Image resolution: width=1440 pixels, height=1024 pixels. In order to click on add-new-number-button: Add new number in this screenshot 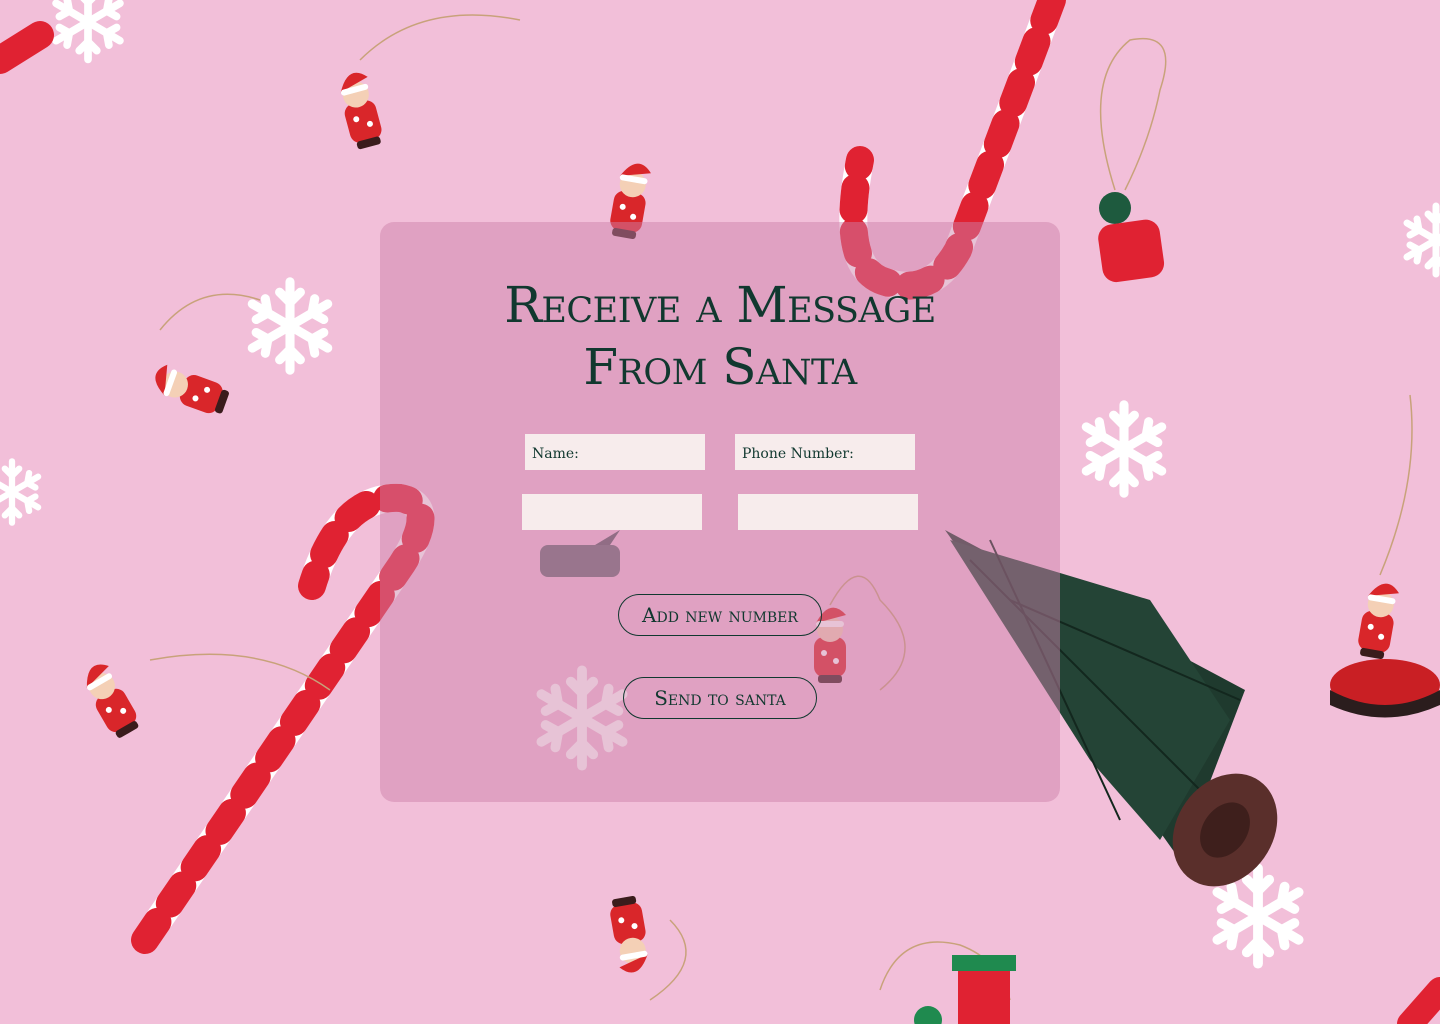, I will do `click(720, 615)`.